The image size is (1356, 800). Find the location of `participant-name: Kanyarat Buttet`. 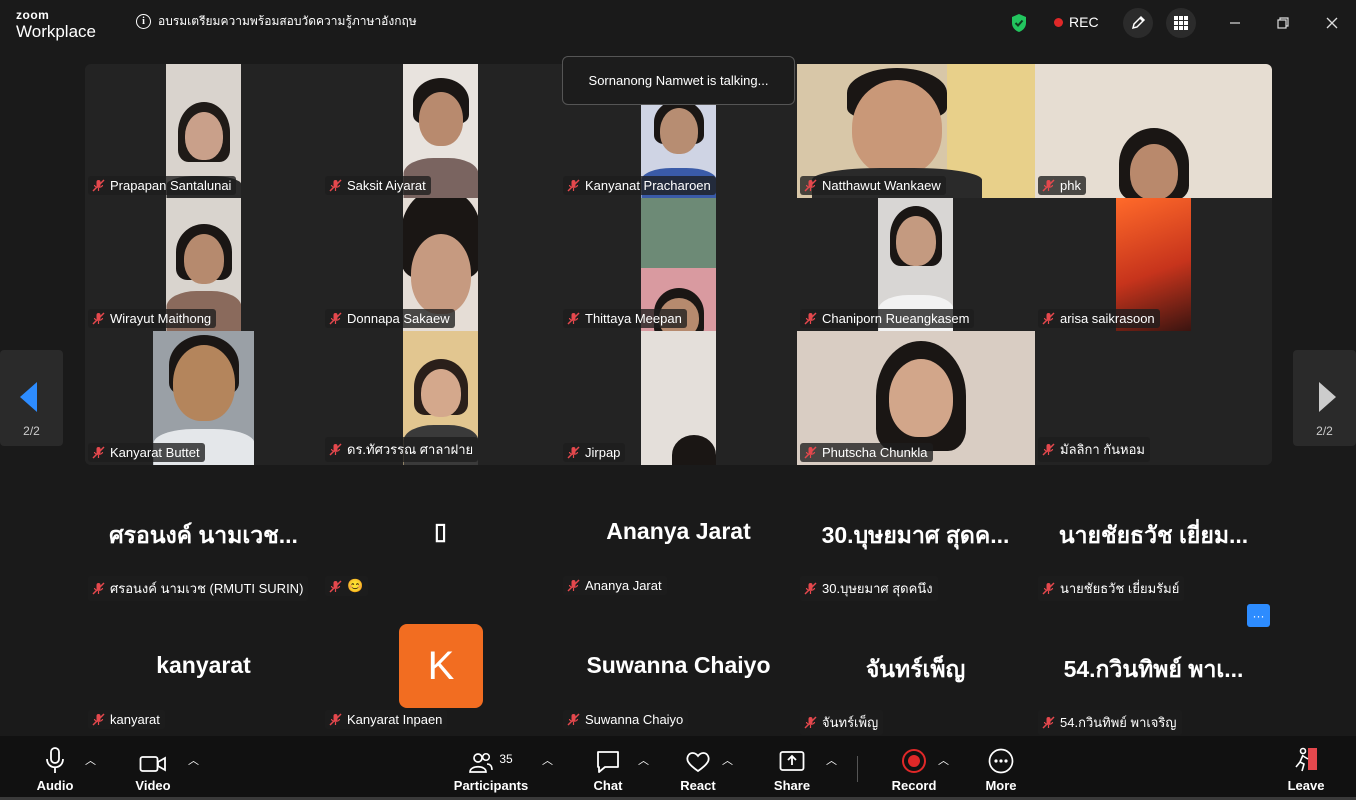

participant-name: Kanyarat Buttet is located at coordinates (155, 452).